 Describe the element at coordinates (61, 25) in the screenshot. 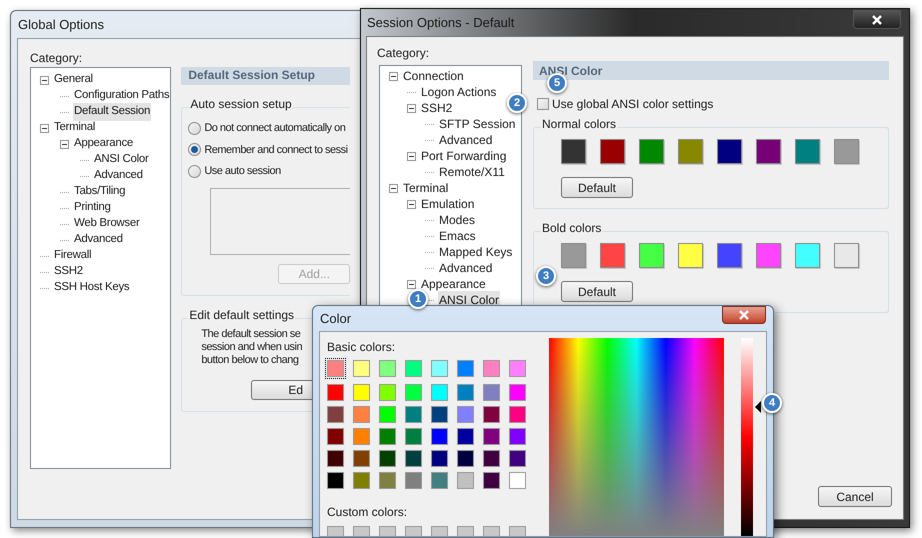

I see `window-title: Global Options` at that location.